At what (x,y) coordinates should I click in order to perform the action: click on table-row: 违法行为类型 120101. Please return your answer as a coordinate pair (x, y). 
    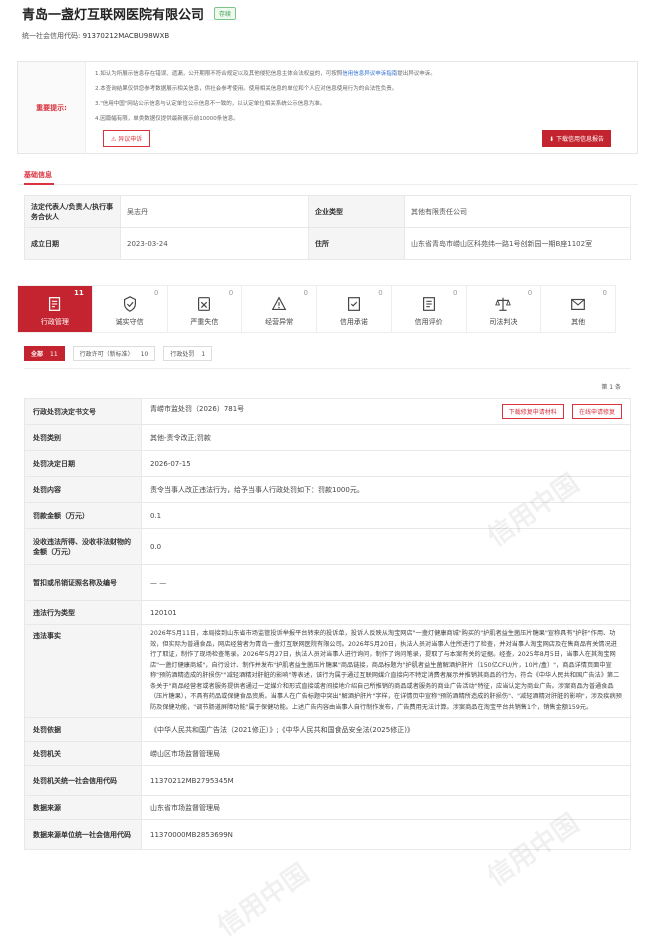
    Looking at the image, I should click on (327, 612).